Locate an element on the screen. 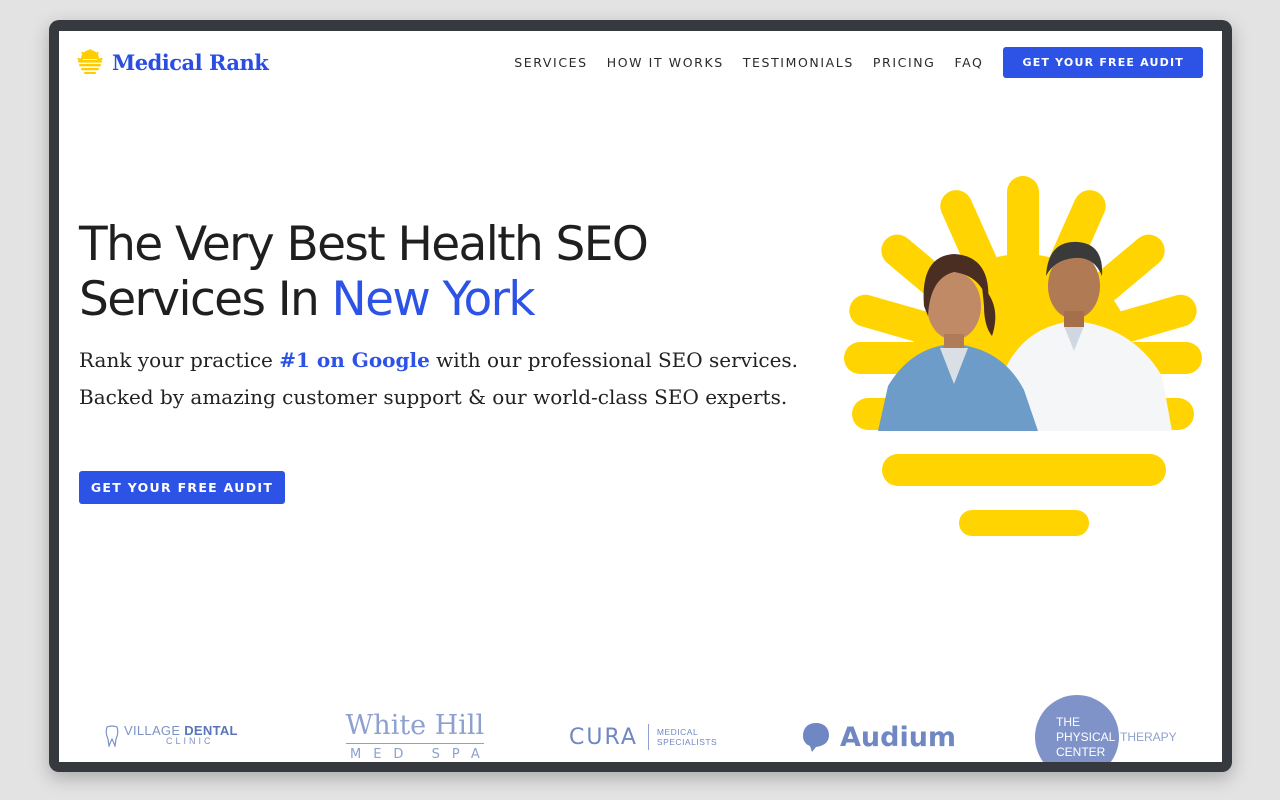  cura-sub1: MEDICAL is located at coordinates (677, 732).